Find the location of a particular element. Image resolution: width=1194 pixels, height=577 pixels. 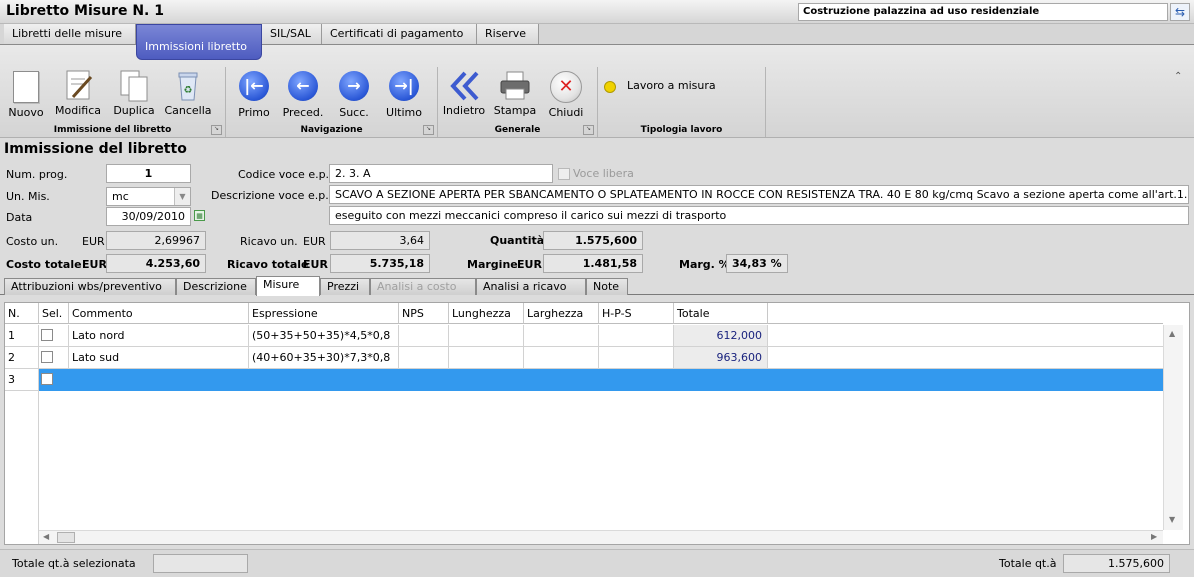

scroll-left-icon: ◀ is located at coordinates (46, 536).